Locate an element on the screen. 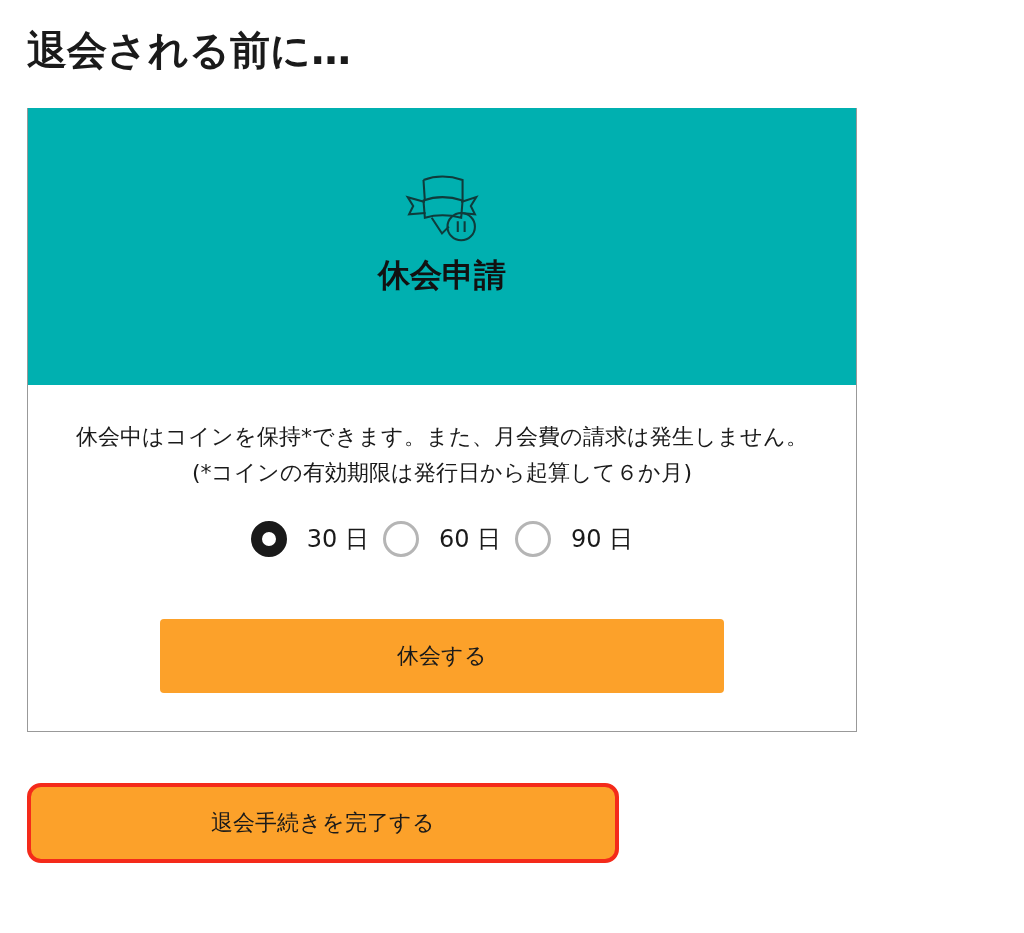  radio-label: 90 日 is located at coordinates (602, 539).